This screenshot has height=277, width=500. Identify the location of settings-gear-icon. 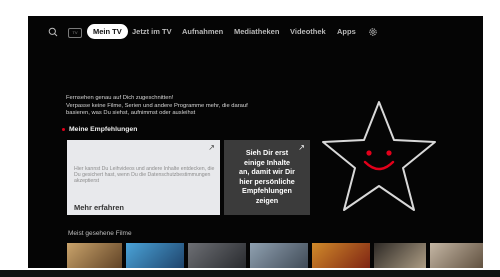
(373, 32).